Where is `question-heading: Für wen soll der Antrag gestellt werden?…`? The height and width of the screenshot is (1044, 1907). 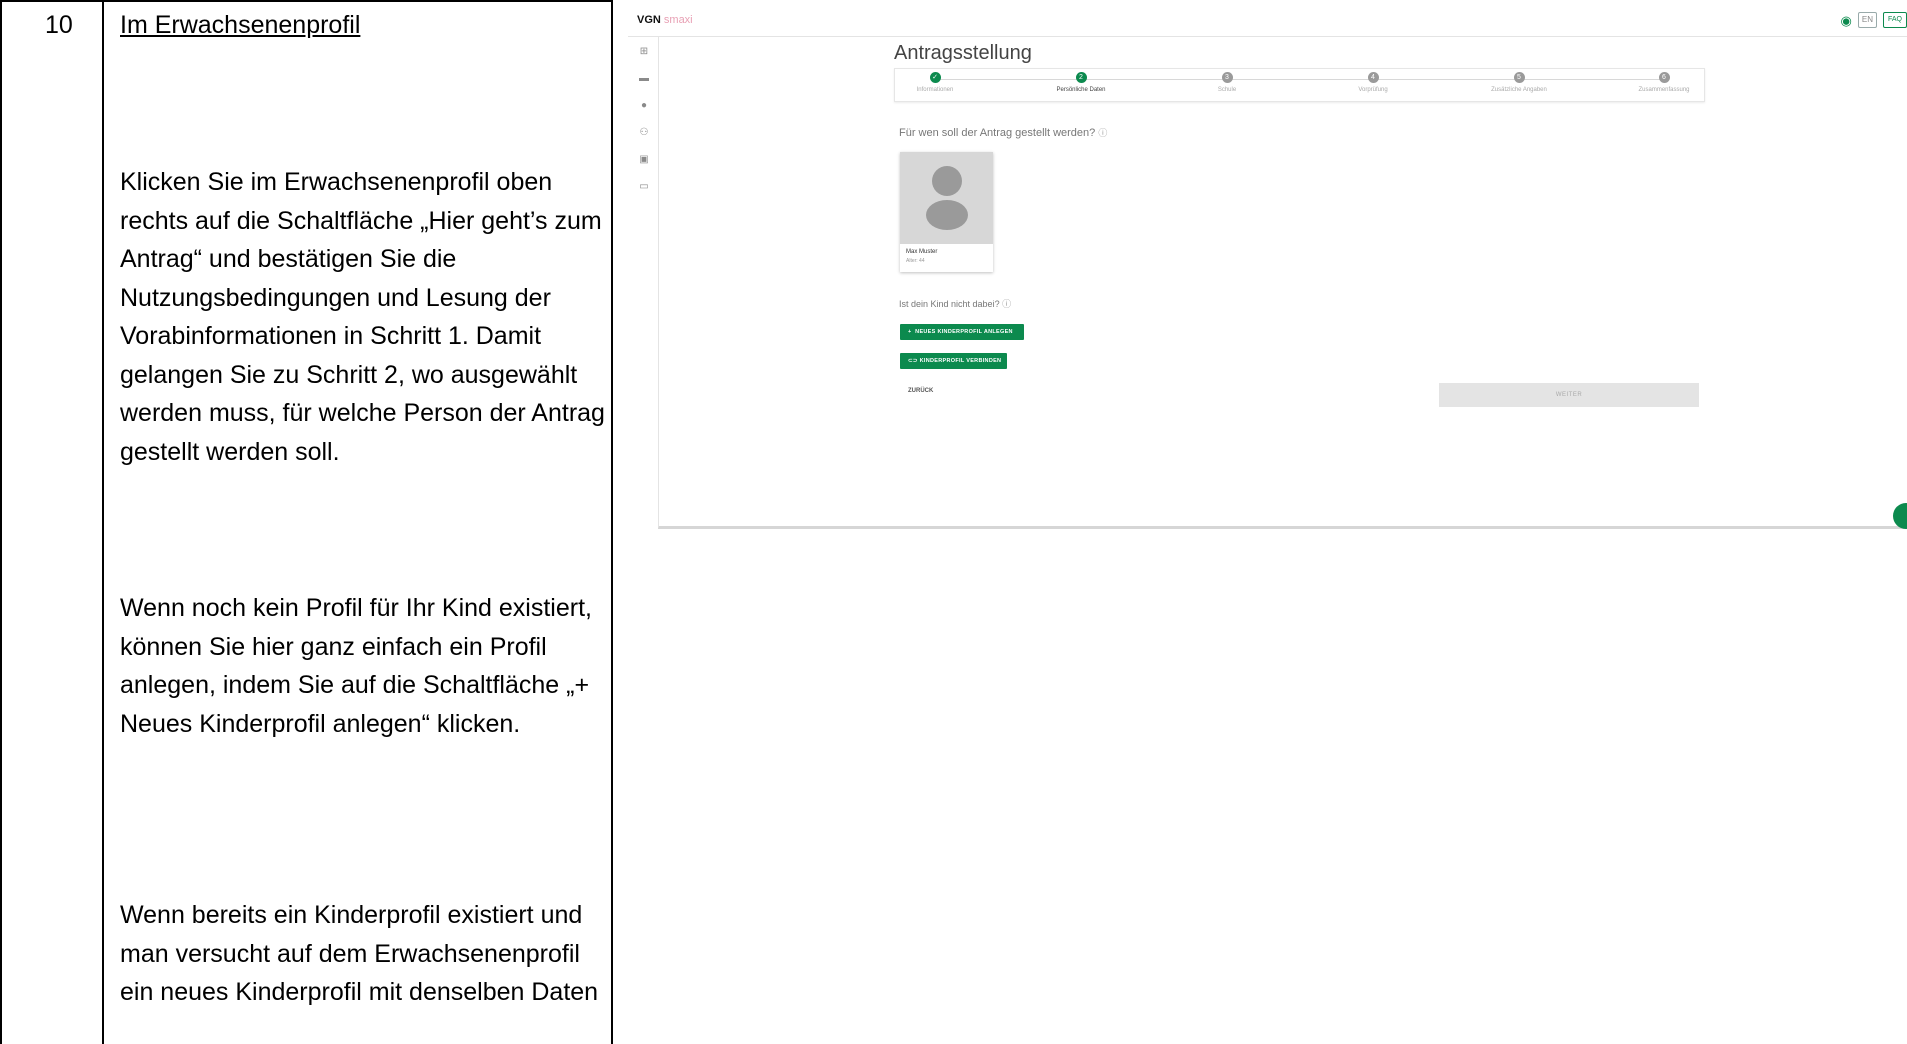
question-heading: Für wen soll der Antrag gestellt werden?… is located at coordinates (1003, 132).